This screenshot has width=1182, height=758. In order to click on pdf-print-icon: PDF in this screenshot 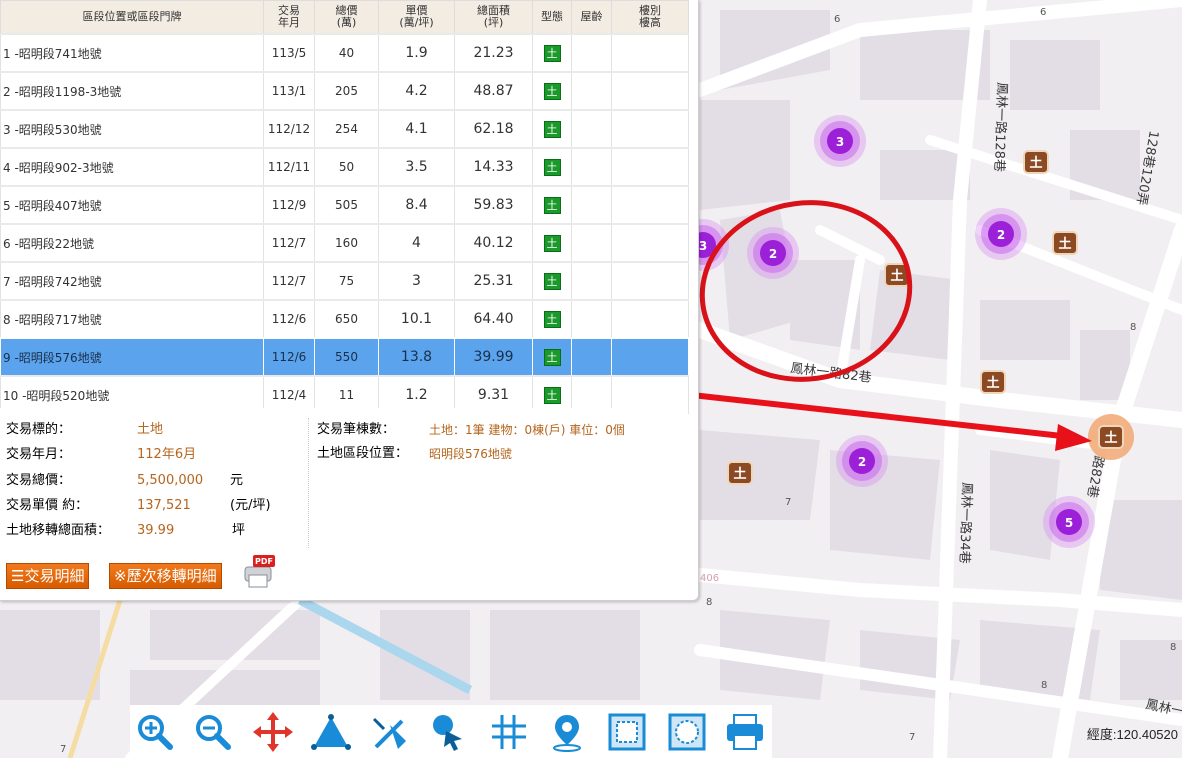, I will do `click(258, 571)`.